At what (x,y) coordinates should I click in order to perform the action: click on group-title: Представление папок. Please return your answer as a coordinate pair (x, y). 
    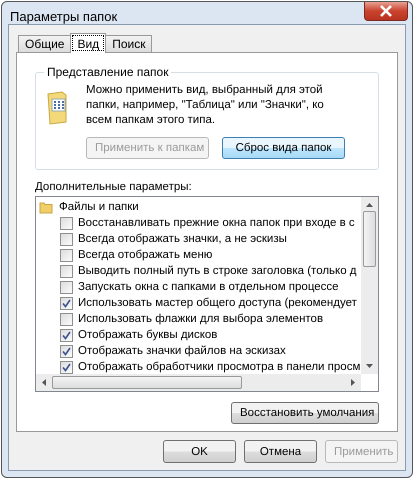
    Looking at the image, I should click on (108, 72).